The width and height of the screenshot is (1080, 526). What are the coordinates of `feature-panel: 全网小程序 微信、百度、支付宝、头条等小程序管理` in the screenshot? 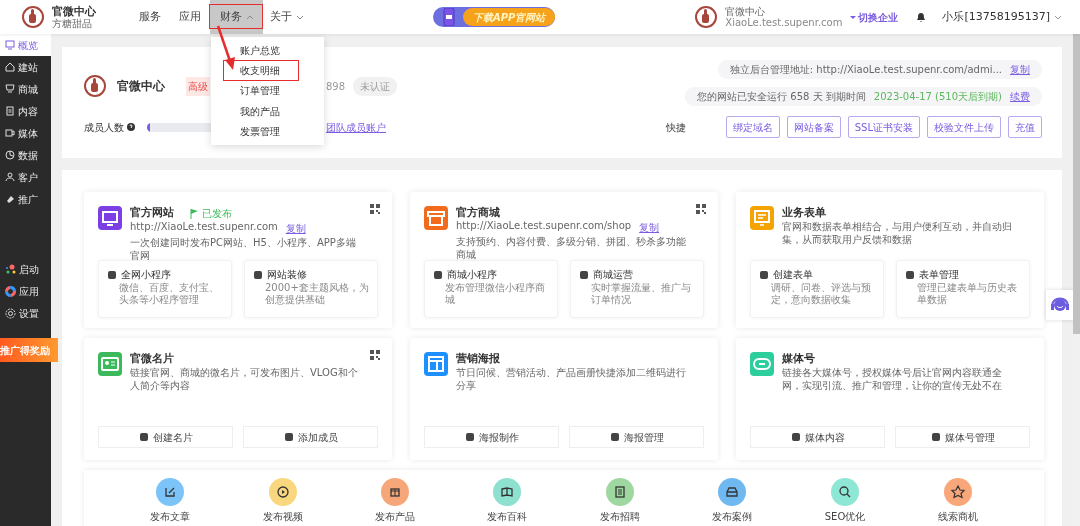 It's located at (165, 289).